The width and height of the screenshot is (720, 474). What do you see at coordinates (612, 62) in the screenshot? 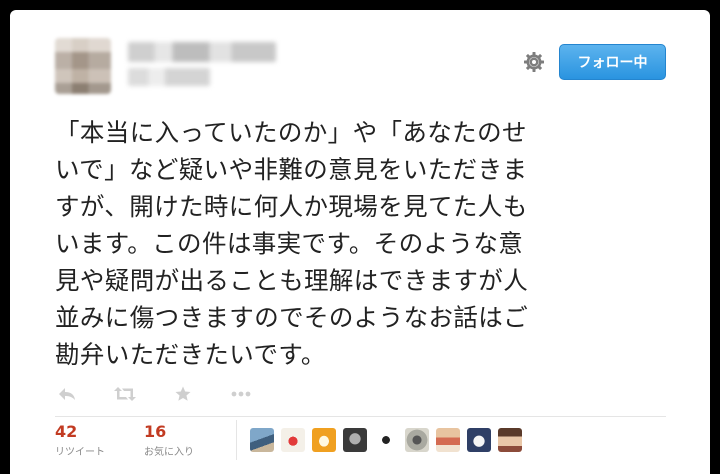
I see `following-button: フォロー中` at bounding box center [612, 62].